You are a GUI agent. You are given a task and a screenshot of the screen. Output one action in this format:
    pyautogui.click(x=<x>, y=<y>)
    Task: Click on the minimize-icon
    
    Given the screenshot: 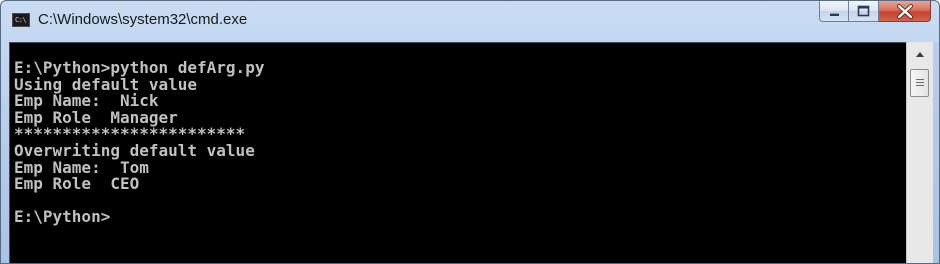 What is the action you would take?
    pyautogui.click(x=834, y=14)
    